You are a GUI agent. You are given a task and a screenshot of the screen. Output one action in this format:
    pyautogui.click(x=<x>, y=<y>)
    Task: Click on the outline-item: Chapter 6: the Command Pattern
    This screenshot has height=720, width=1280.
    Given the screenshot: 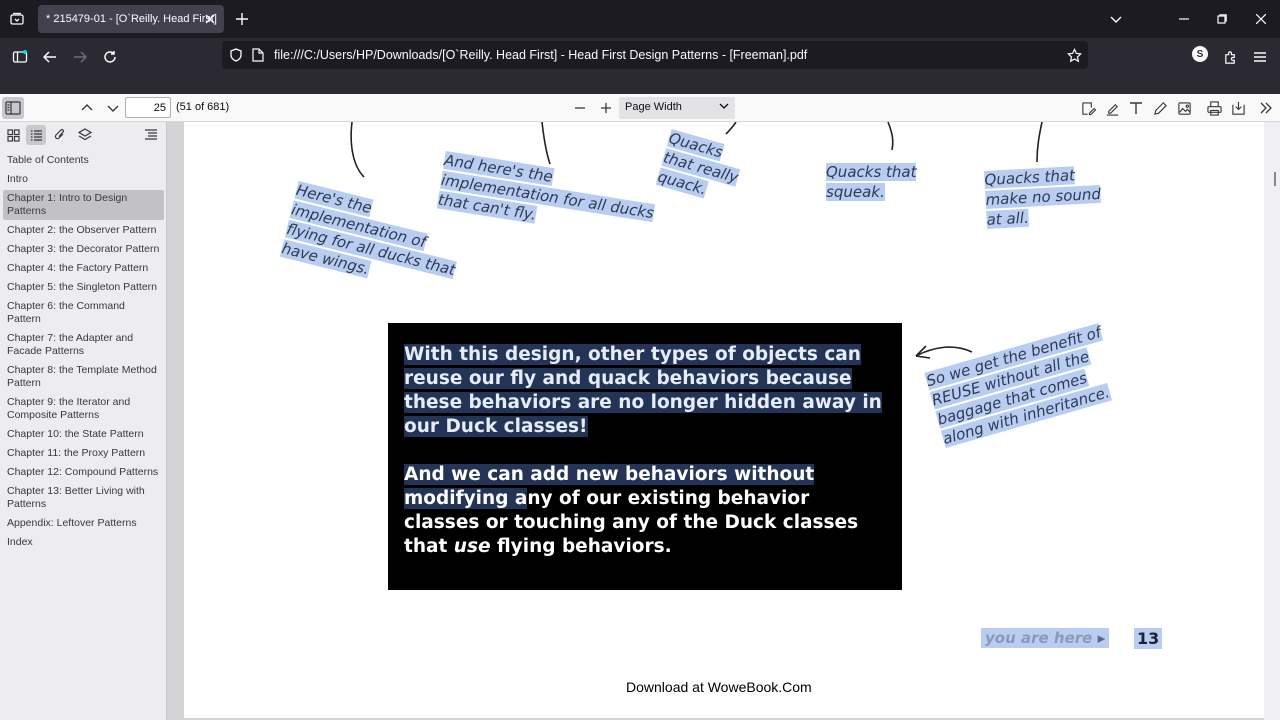 What is the action you would take?
    pyautogui.click(x=83, y=313)
    